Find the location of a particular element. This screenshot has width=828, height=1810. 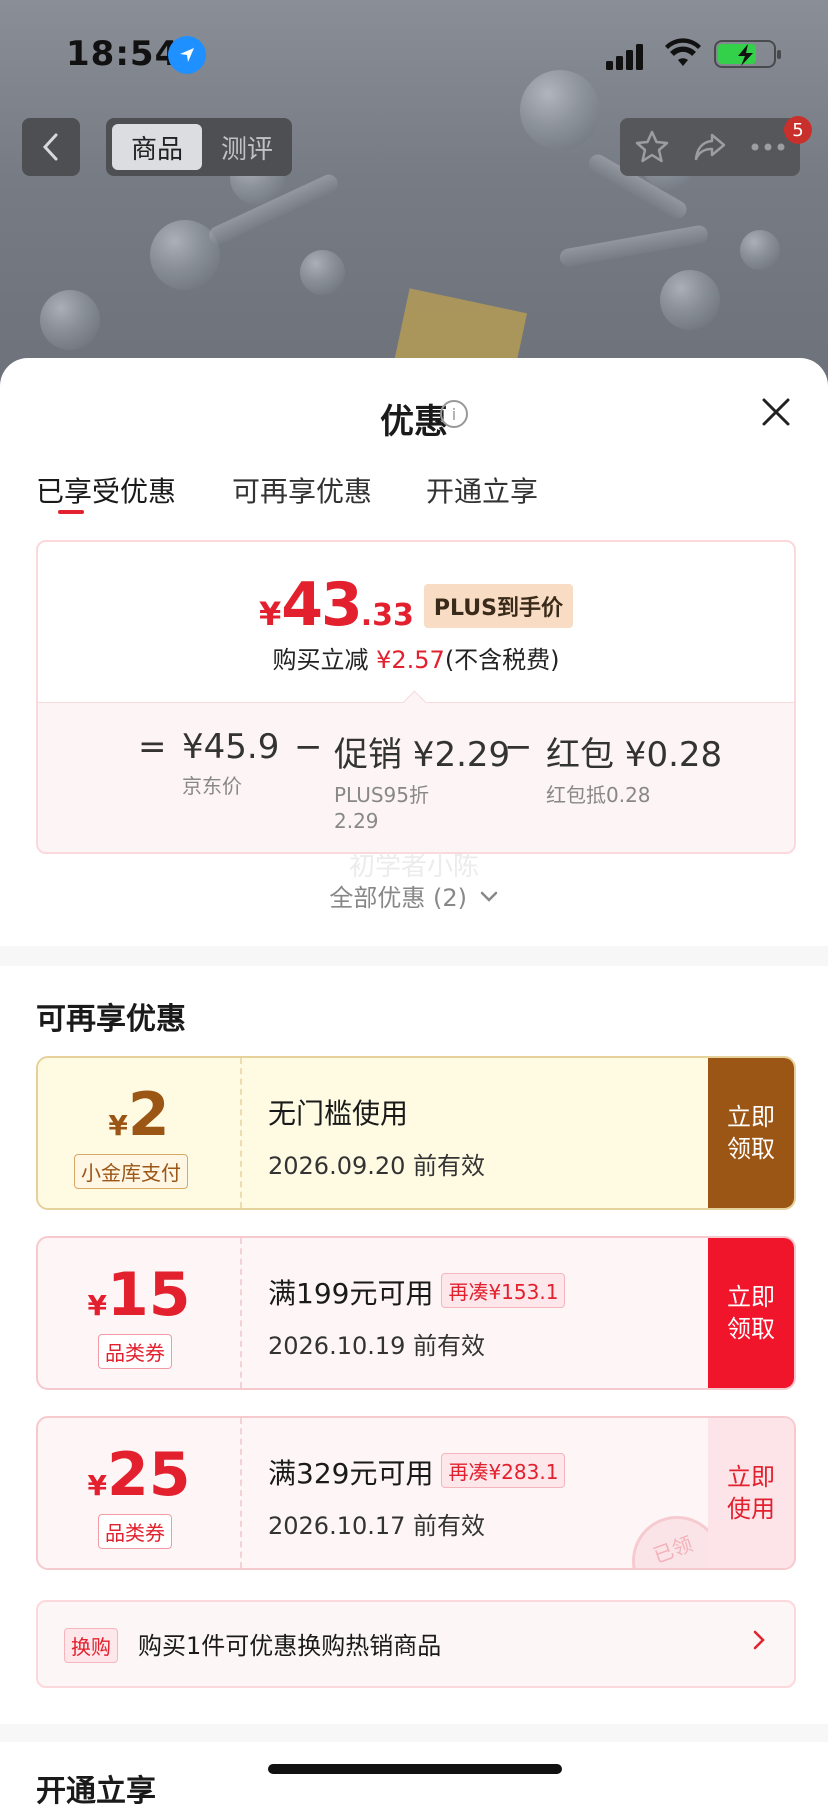

reduce-text: 购买立减 ¥2.57(不含税费) is located at coordinates (416, 660).